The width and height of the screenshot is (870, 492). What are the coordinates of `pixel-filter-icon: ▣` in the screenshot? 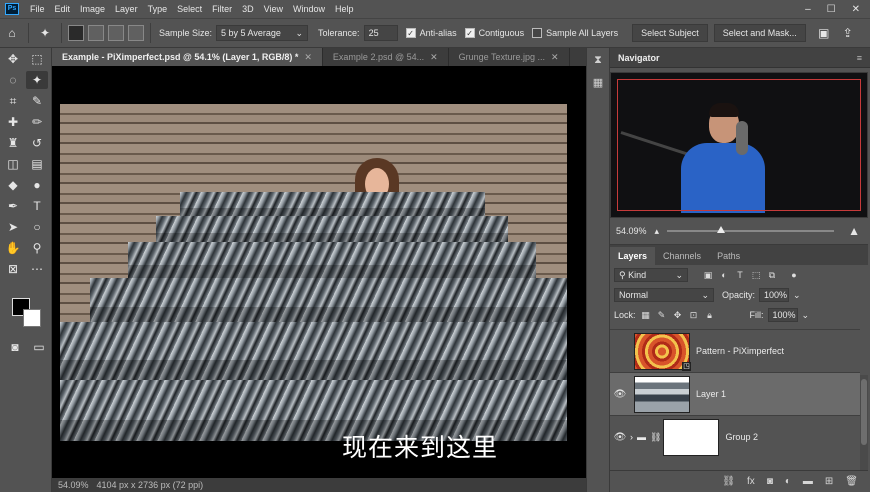 It's located at (708, 275).